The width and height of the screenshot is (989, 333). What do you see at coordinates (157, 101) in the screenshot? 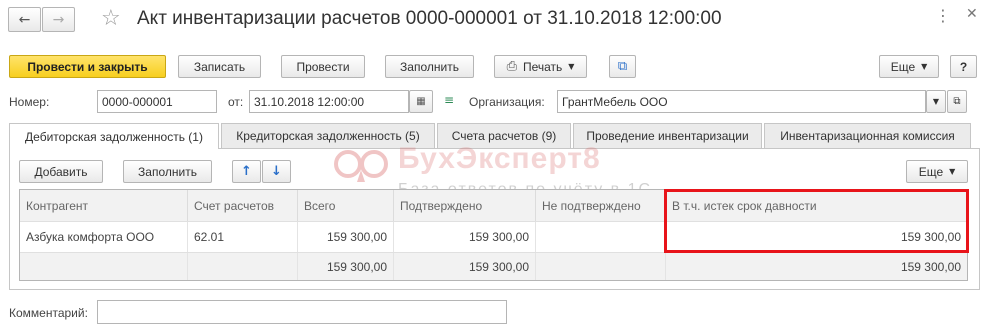
I see `number-field: 0000-000001` at bounding box center [157, 101].